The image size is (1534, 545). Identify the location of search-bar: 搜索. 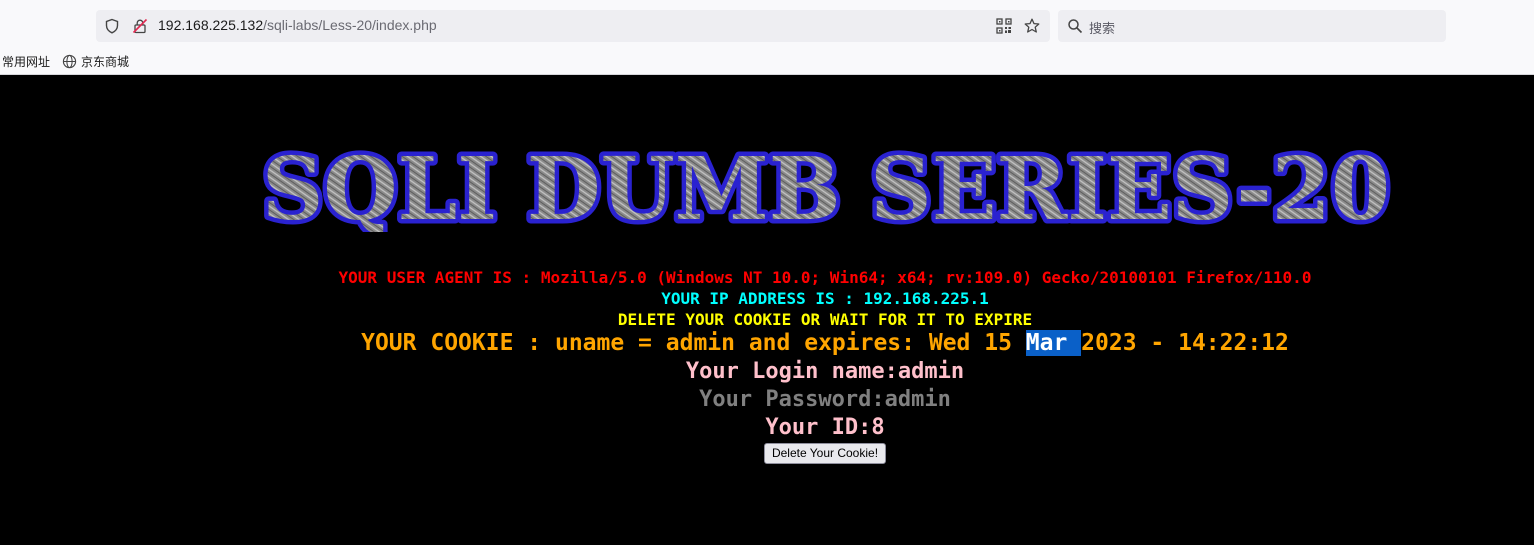
(1252, 26).